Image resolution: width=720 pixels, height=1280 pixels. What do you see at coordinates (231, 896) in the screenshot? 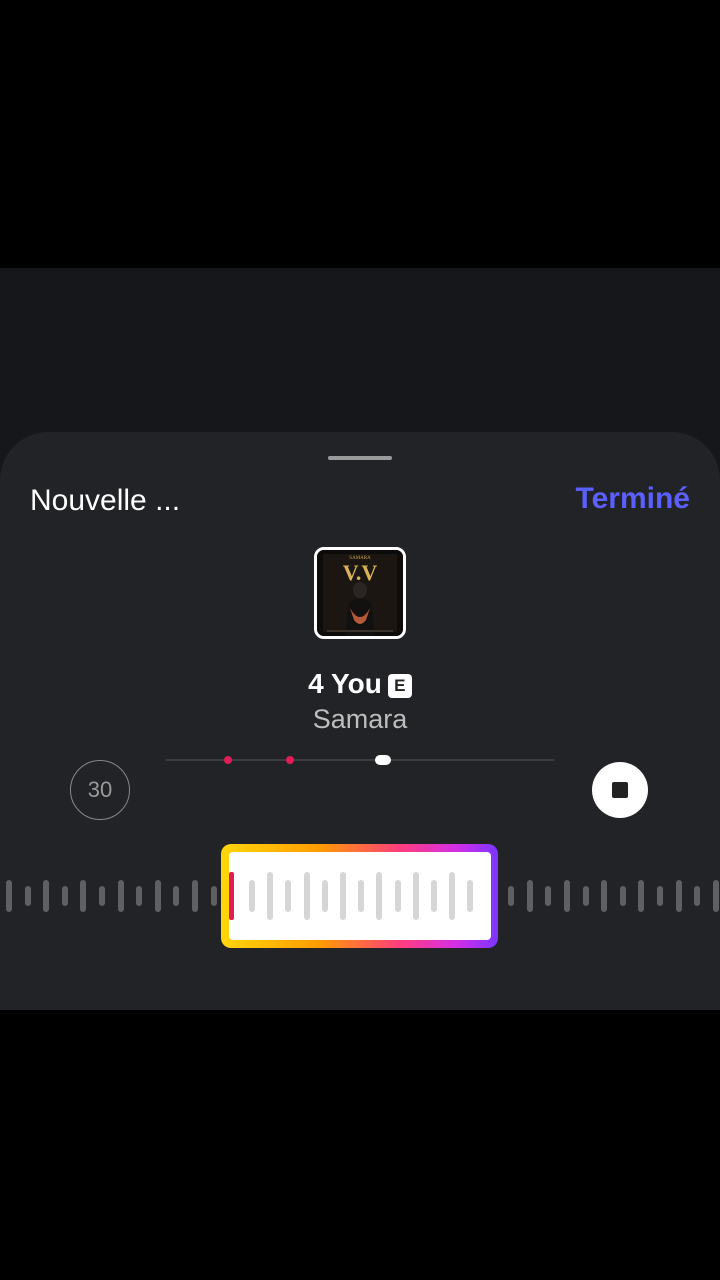
I see `clip-playhead` at bounding box center [231, 896].